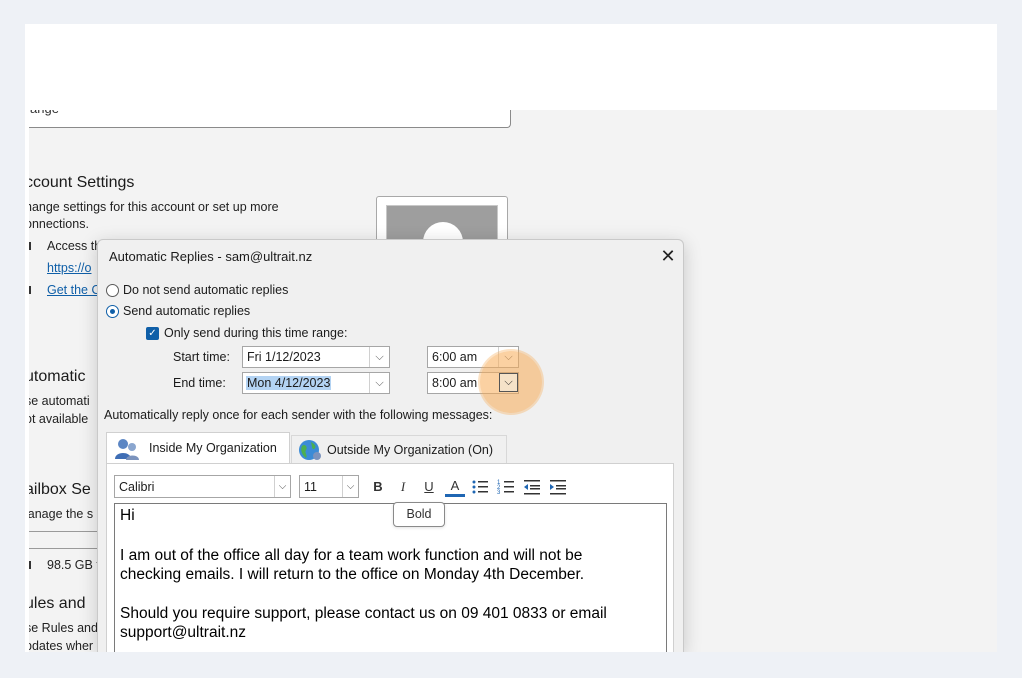 The image size is (1022, 678). What do you see at coordinates (44, 113) in the screenshot?
I see `account-selector-text: ange` at bounding box center [44, 113].